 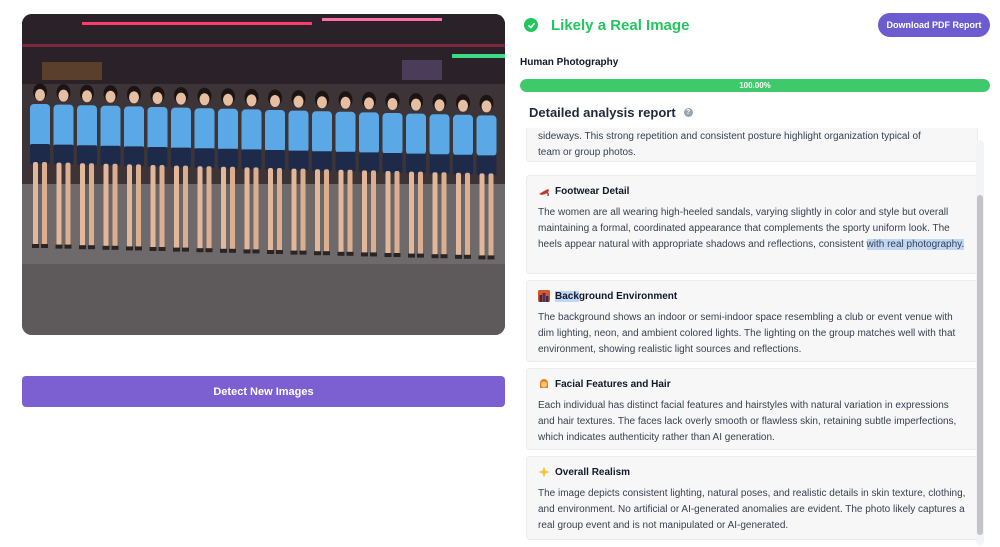 What do you see at coordinates (620, 25) in the screenshot?
I see `verdict-title: Likely a Real Image` at bounding box center [620, 25].